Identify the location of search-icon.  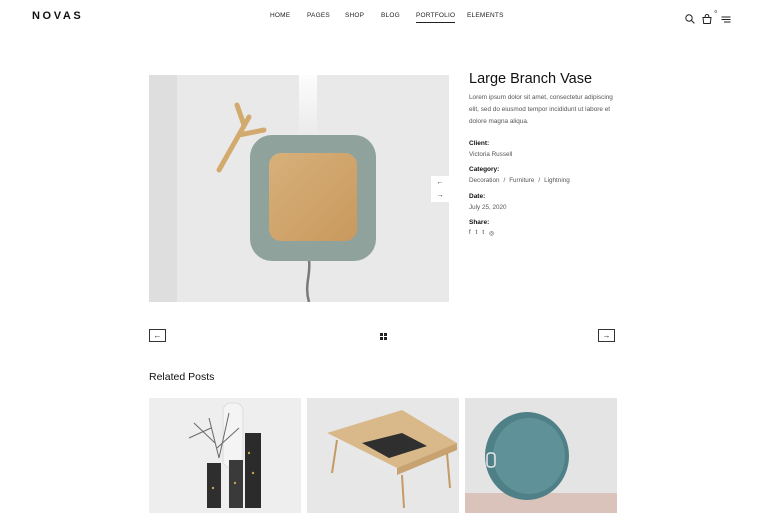
(691, 17).